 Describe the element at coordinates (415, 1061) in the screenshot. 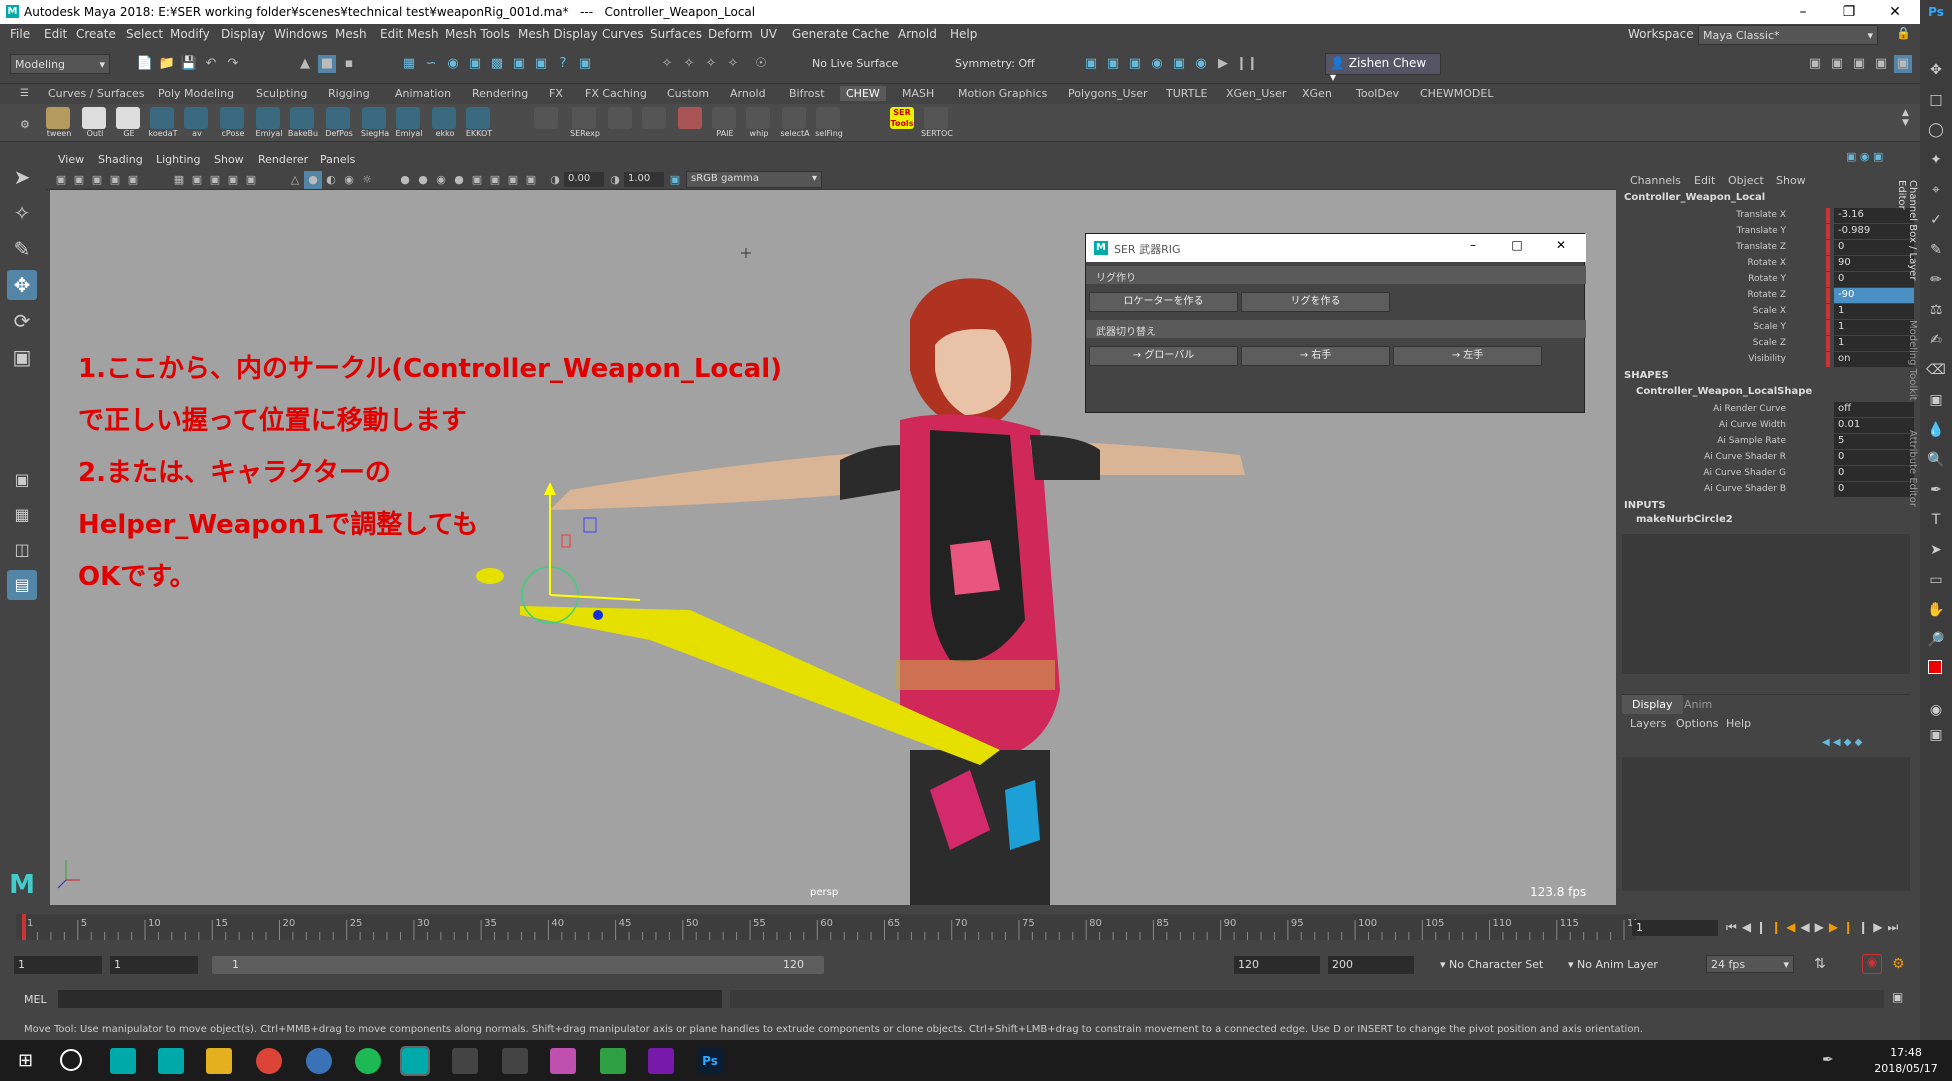

I see `maya-active-taskbar-icon` at that location.